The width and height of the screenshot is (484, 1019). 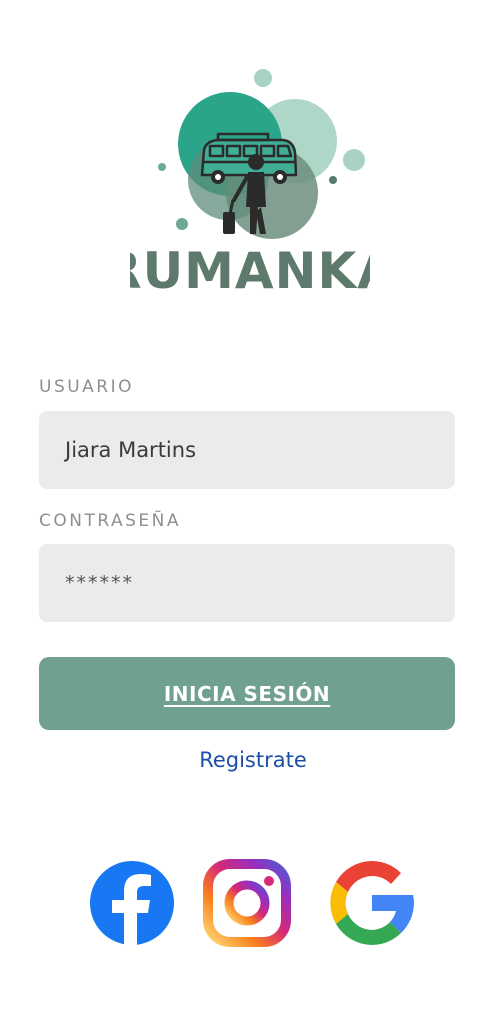 I want to click on register-link: Registrate, so click(x=242, y=760).